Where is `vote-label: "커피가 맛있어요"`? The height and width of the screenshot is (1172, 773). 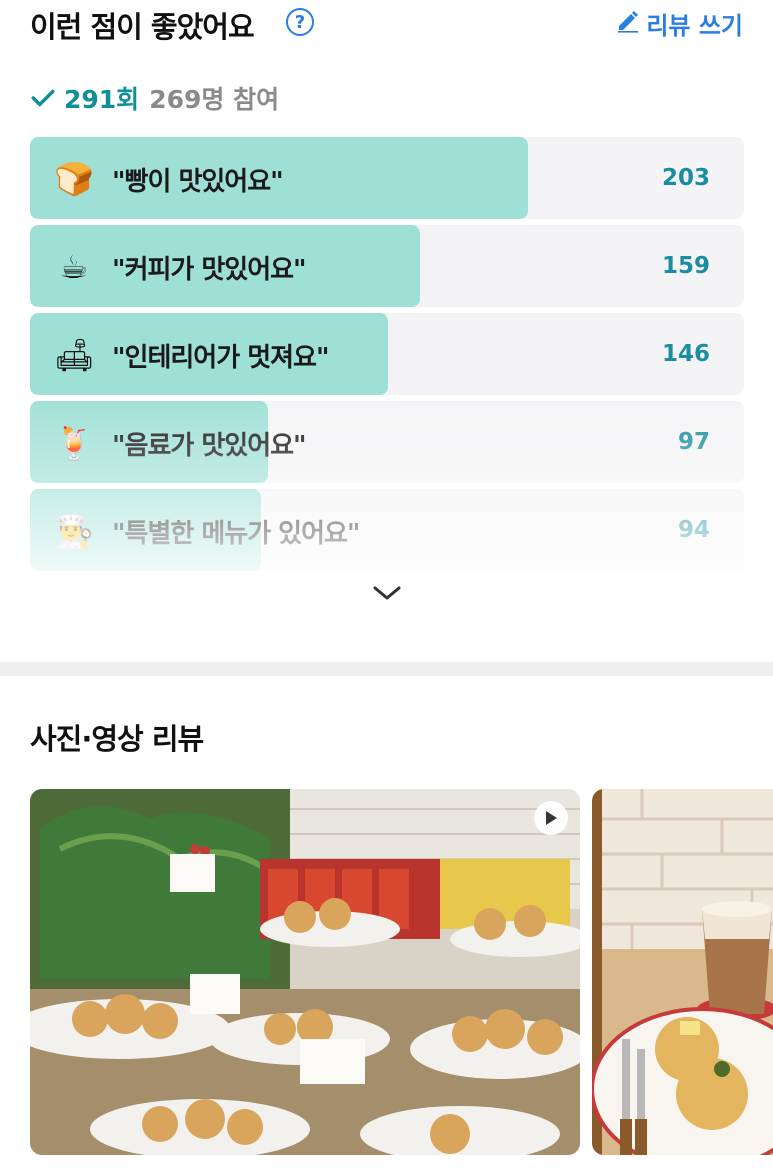
vote-label: "커피가 맛있어요" is located at coordinates (209, 270).